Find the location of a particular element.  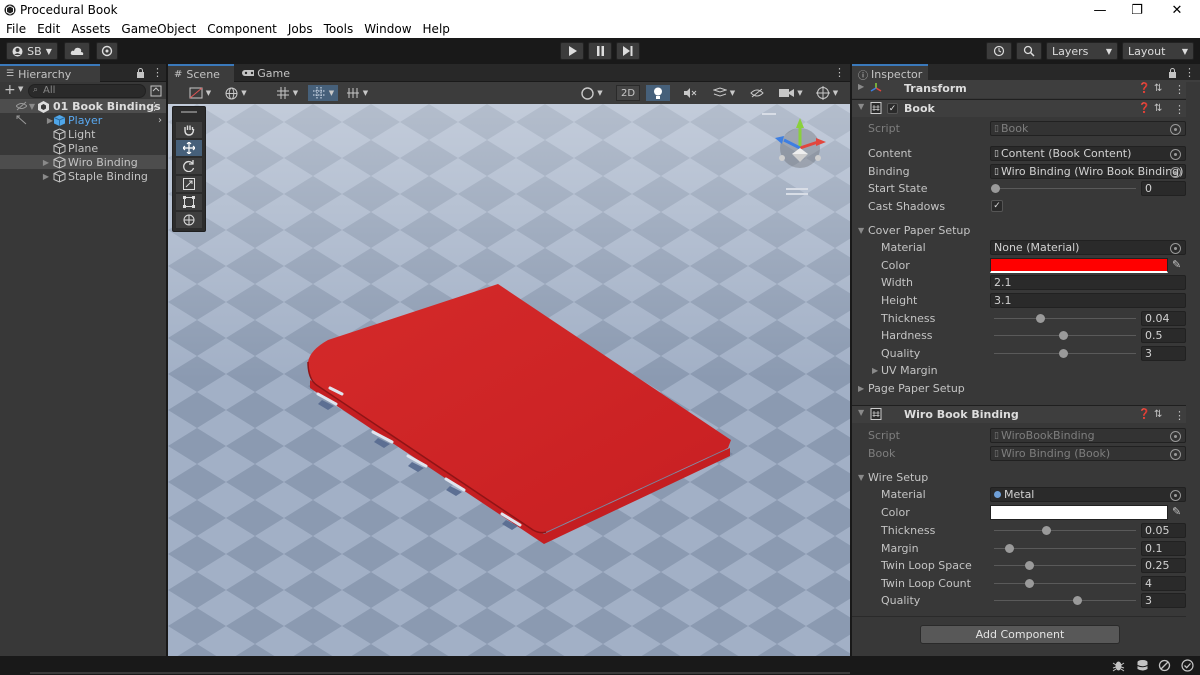

visibility-icon is located at coordinates (21, 106).